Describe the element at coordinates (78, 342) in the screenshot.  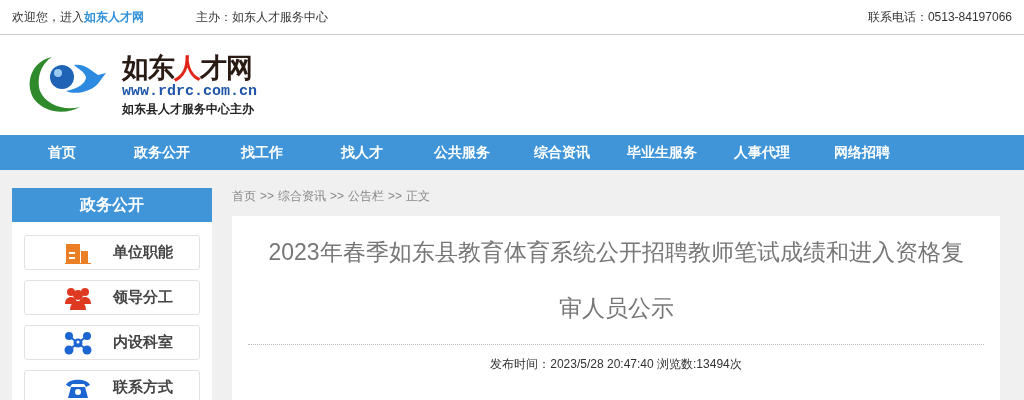
I see `network-icon` at that location.